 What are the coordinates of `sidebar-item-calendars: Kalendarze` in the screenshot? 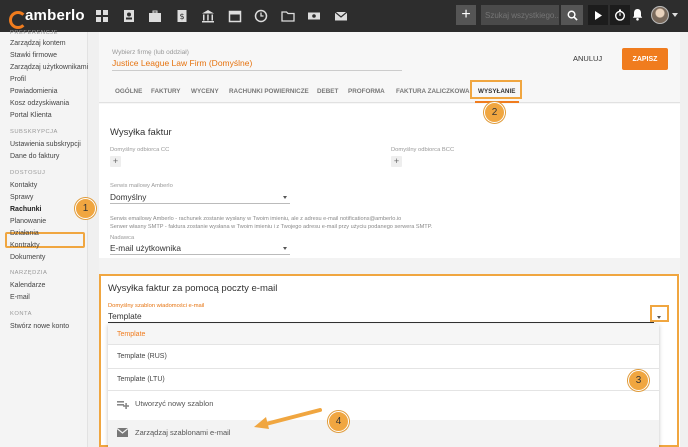 It's located at (27, 285).